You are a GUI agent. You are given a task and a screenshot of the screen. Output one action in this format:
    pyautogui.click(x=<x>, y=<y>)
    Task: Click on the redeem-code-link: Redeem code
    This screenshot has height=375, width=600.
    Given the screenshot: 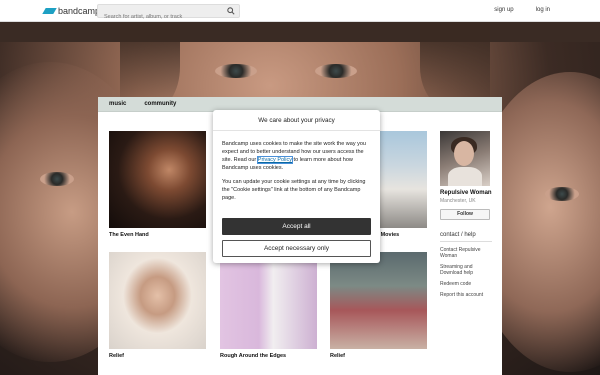 What is the action you would take?
    pyautogui.click(x=466, y=284)
    